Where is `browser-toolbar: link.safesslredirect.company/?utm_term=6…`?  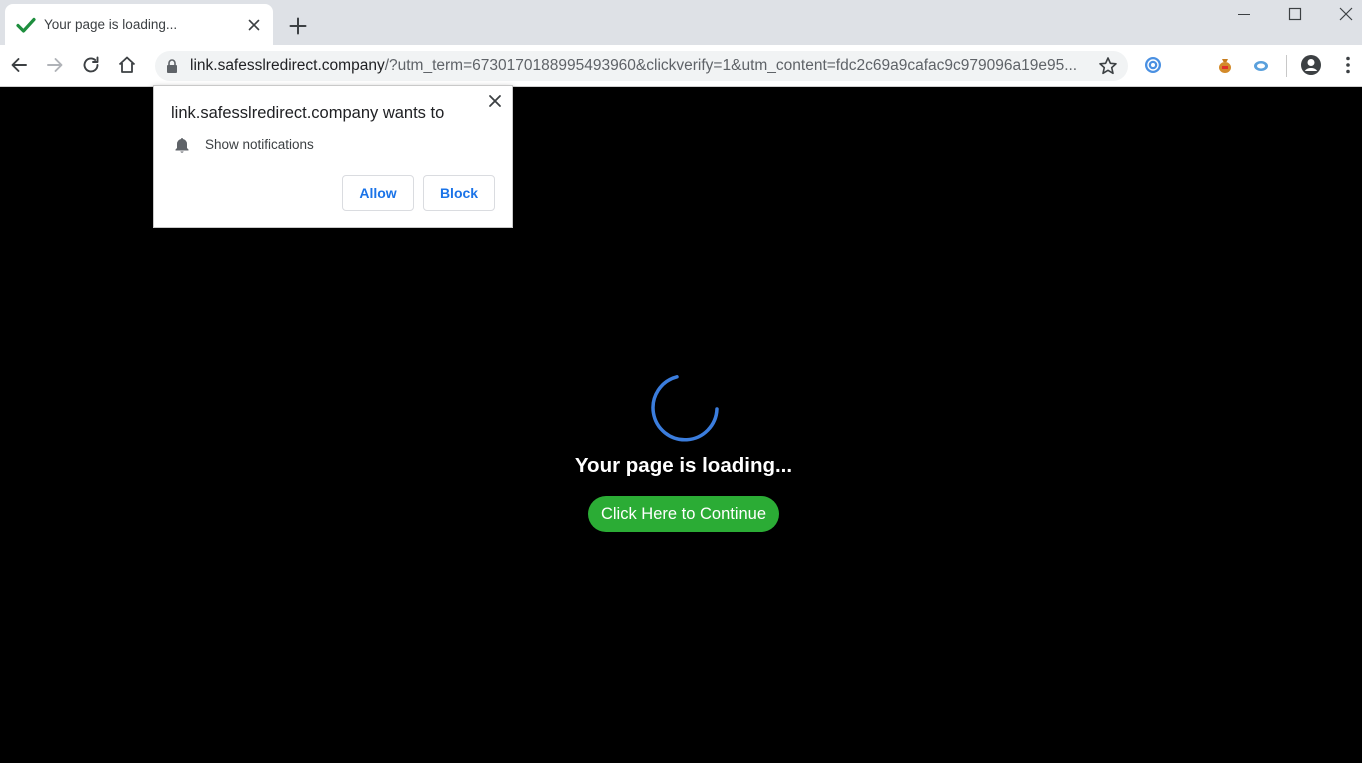
browser-toolbar: link.safesslredirect.company/?utm_term=6… is located at coordinates (681, 66).